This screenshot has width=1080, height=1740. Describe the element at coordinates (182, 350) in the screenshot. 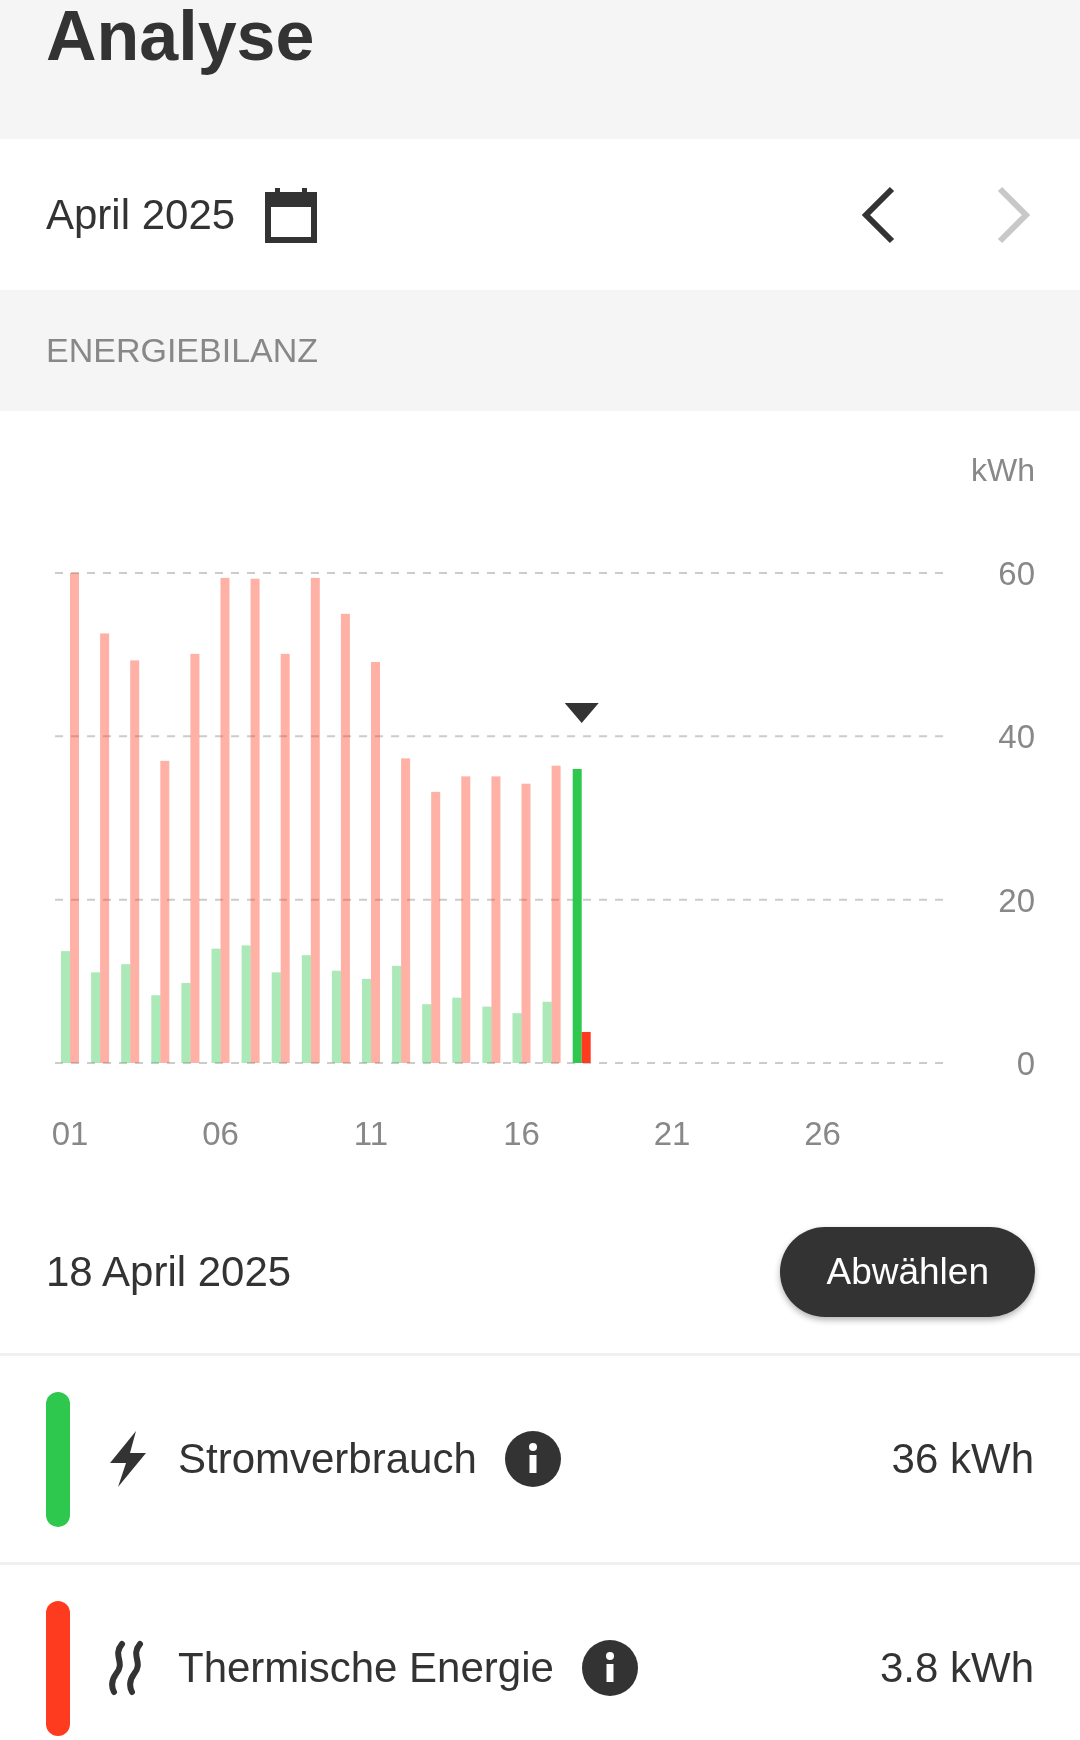

I see `section-title: ENERGIEBILANZ` at that location.